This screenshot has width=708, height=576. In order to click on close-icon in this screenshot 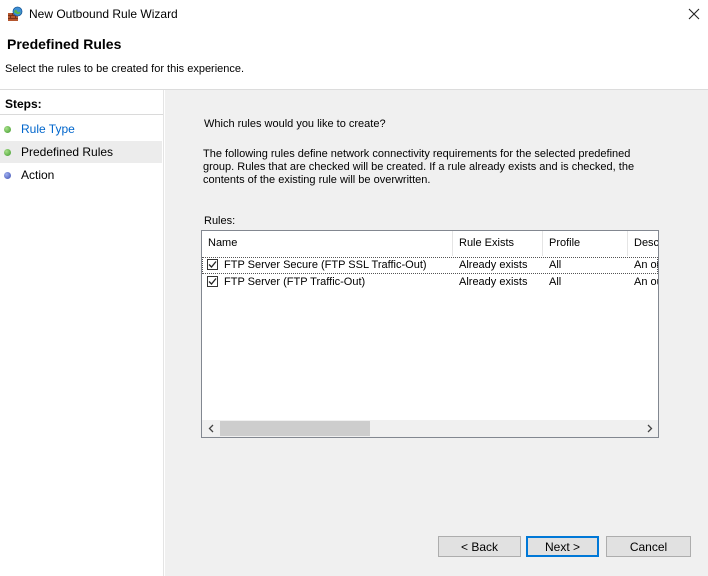, I will do `click(694, 14)`.